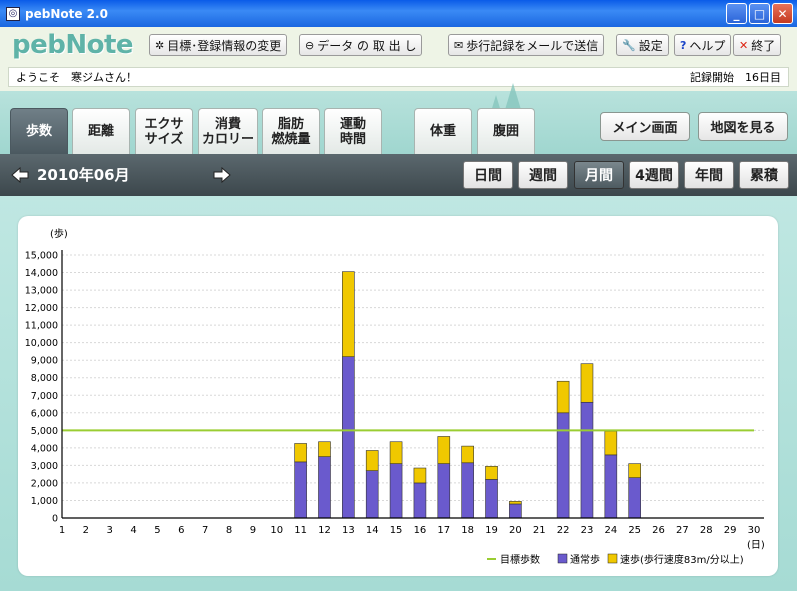 Image resolution: width=797 pixels, height=591 pixels. I want to click on tab-waist: 腹囲, so click(506, 131).